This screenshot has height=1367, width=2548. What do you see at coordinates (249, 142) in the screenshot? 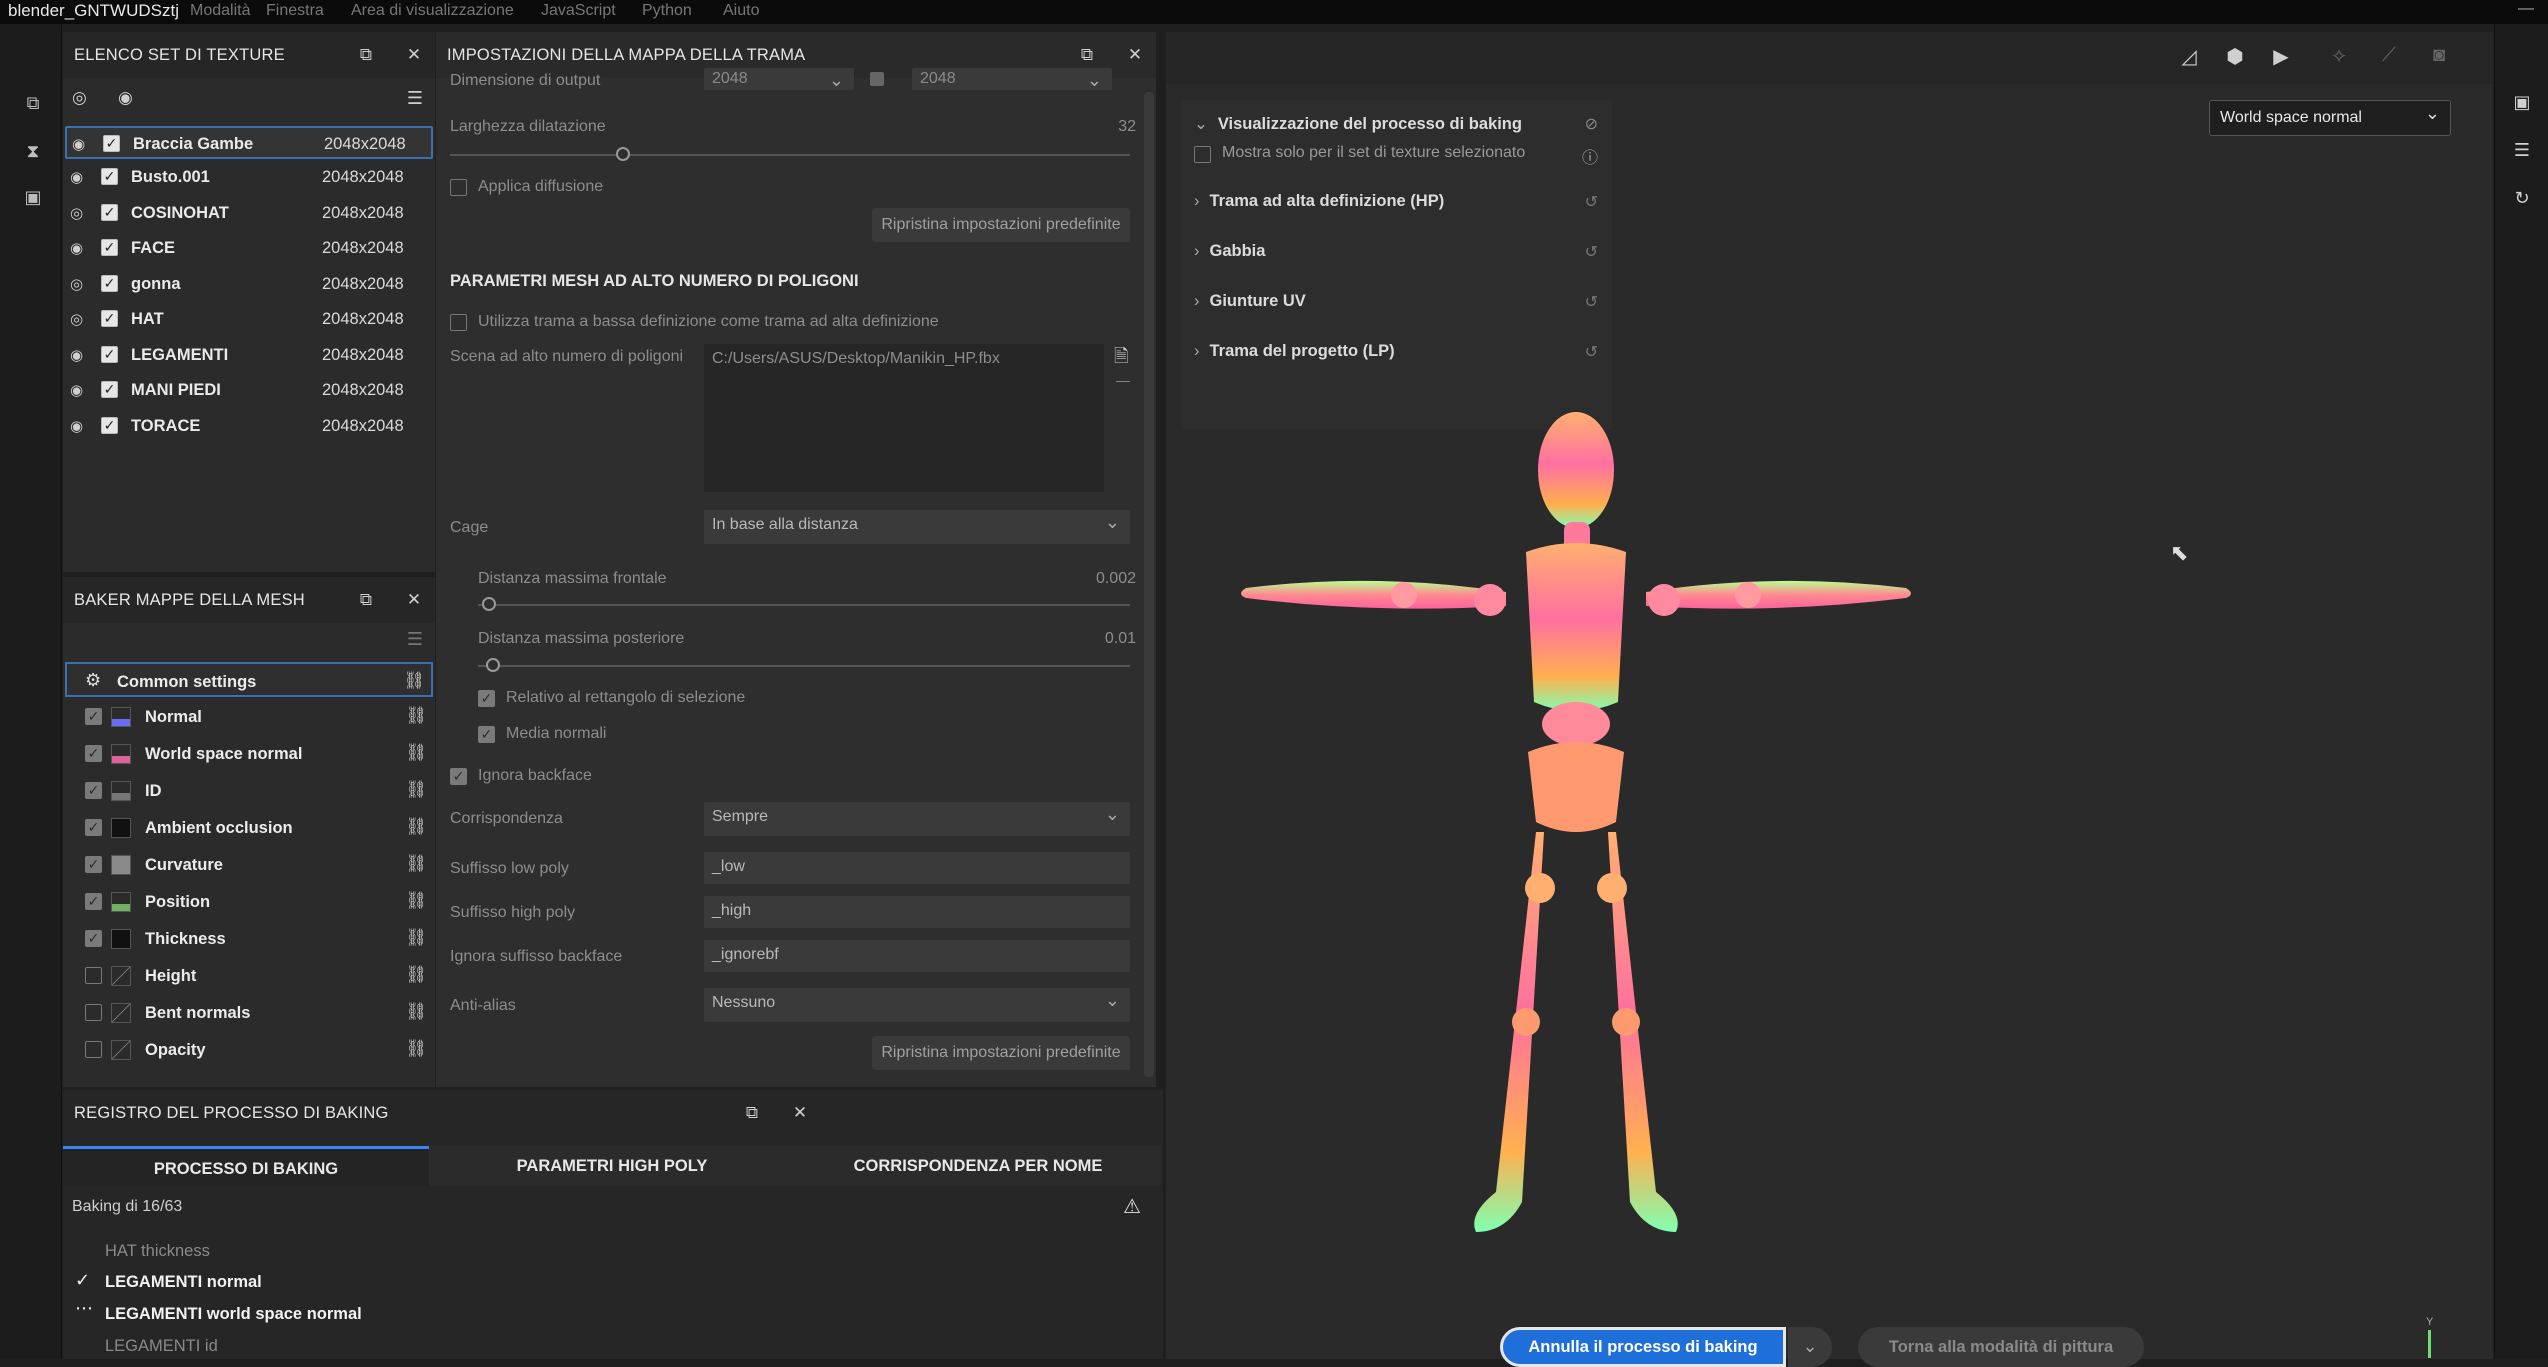
I see `texture-set-row: ◉ ✓ Braccia Gambe 2048x2048` at bounding box center [249, 142].